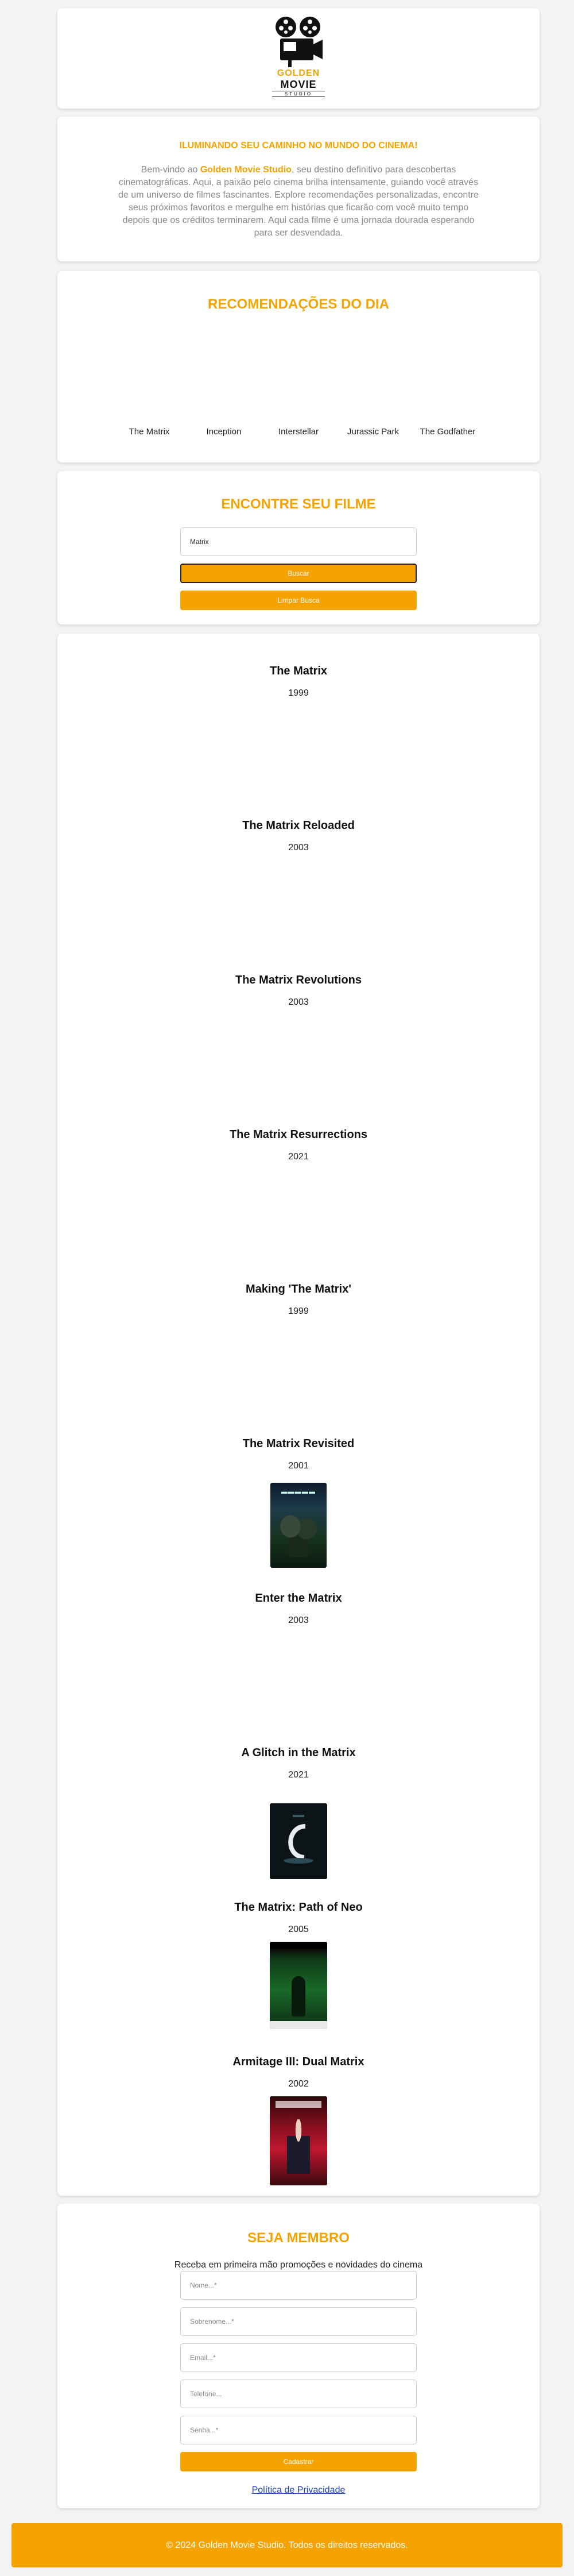  Describe the element at coordinates (298, 1945) in the screenshot. I see `ps2-banner` at that location.